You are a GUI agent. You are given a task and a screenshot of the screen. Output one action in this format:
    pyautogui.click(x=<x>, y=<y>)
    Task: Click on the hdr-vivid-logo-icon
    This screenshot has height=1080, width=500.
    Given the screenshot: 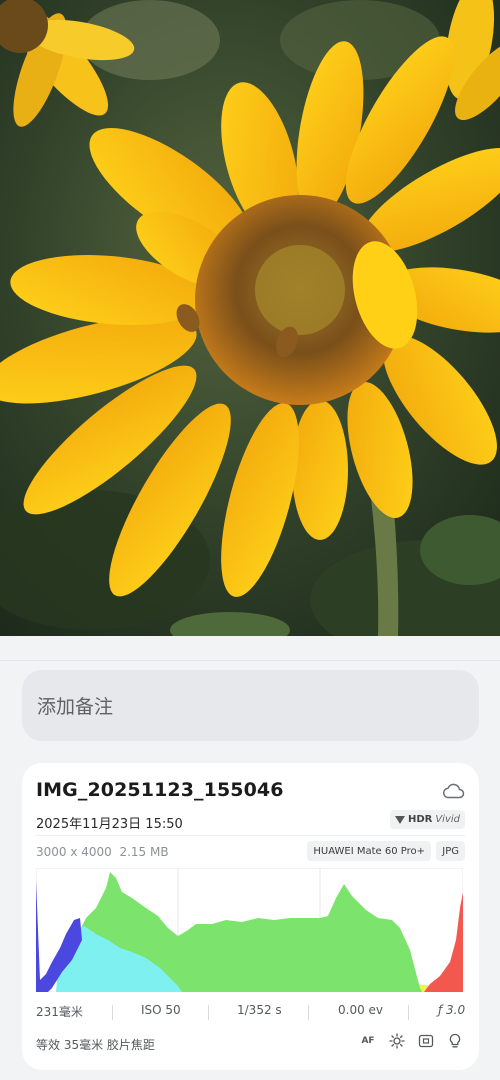 What is the action you would take?
    pyautogui.click(x=399, y=819)
    